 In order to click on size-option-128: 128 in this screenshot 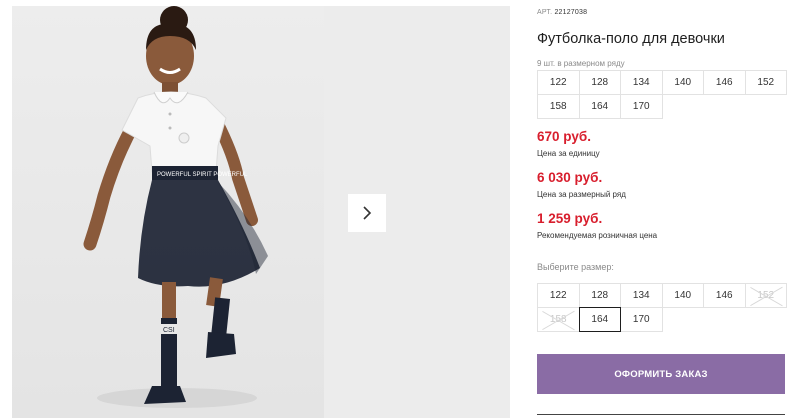, I will do `click(599, 295)`.